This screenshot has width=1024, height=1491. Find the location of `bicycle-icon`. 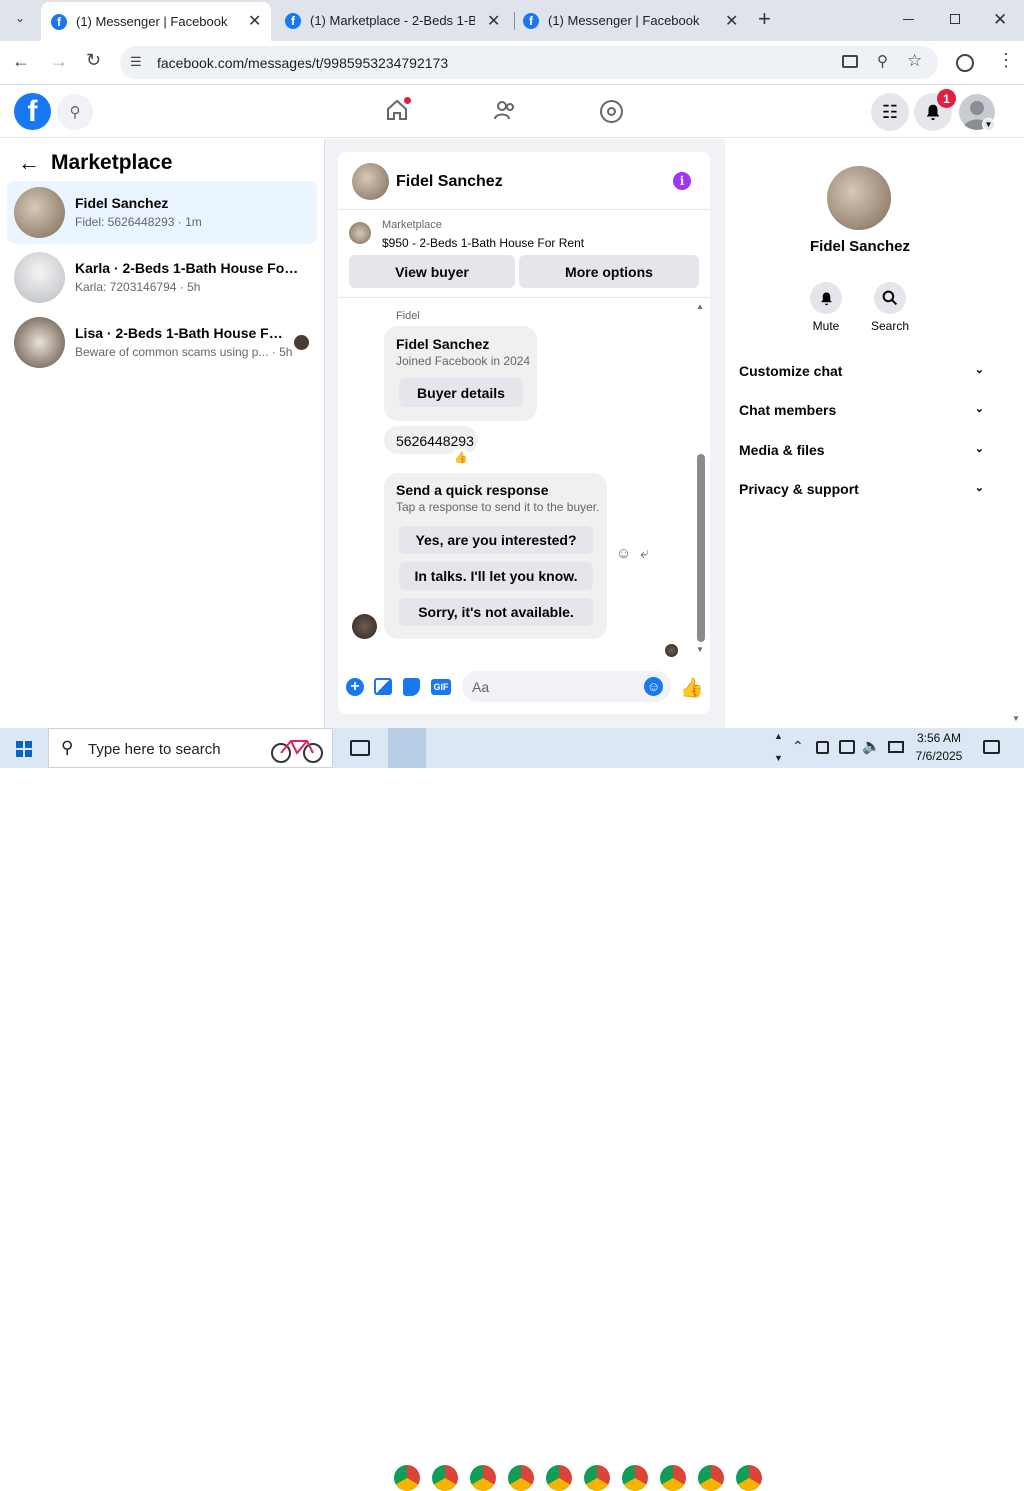

bicycle-icon is located at coordinates (297, 751).